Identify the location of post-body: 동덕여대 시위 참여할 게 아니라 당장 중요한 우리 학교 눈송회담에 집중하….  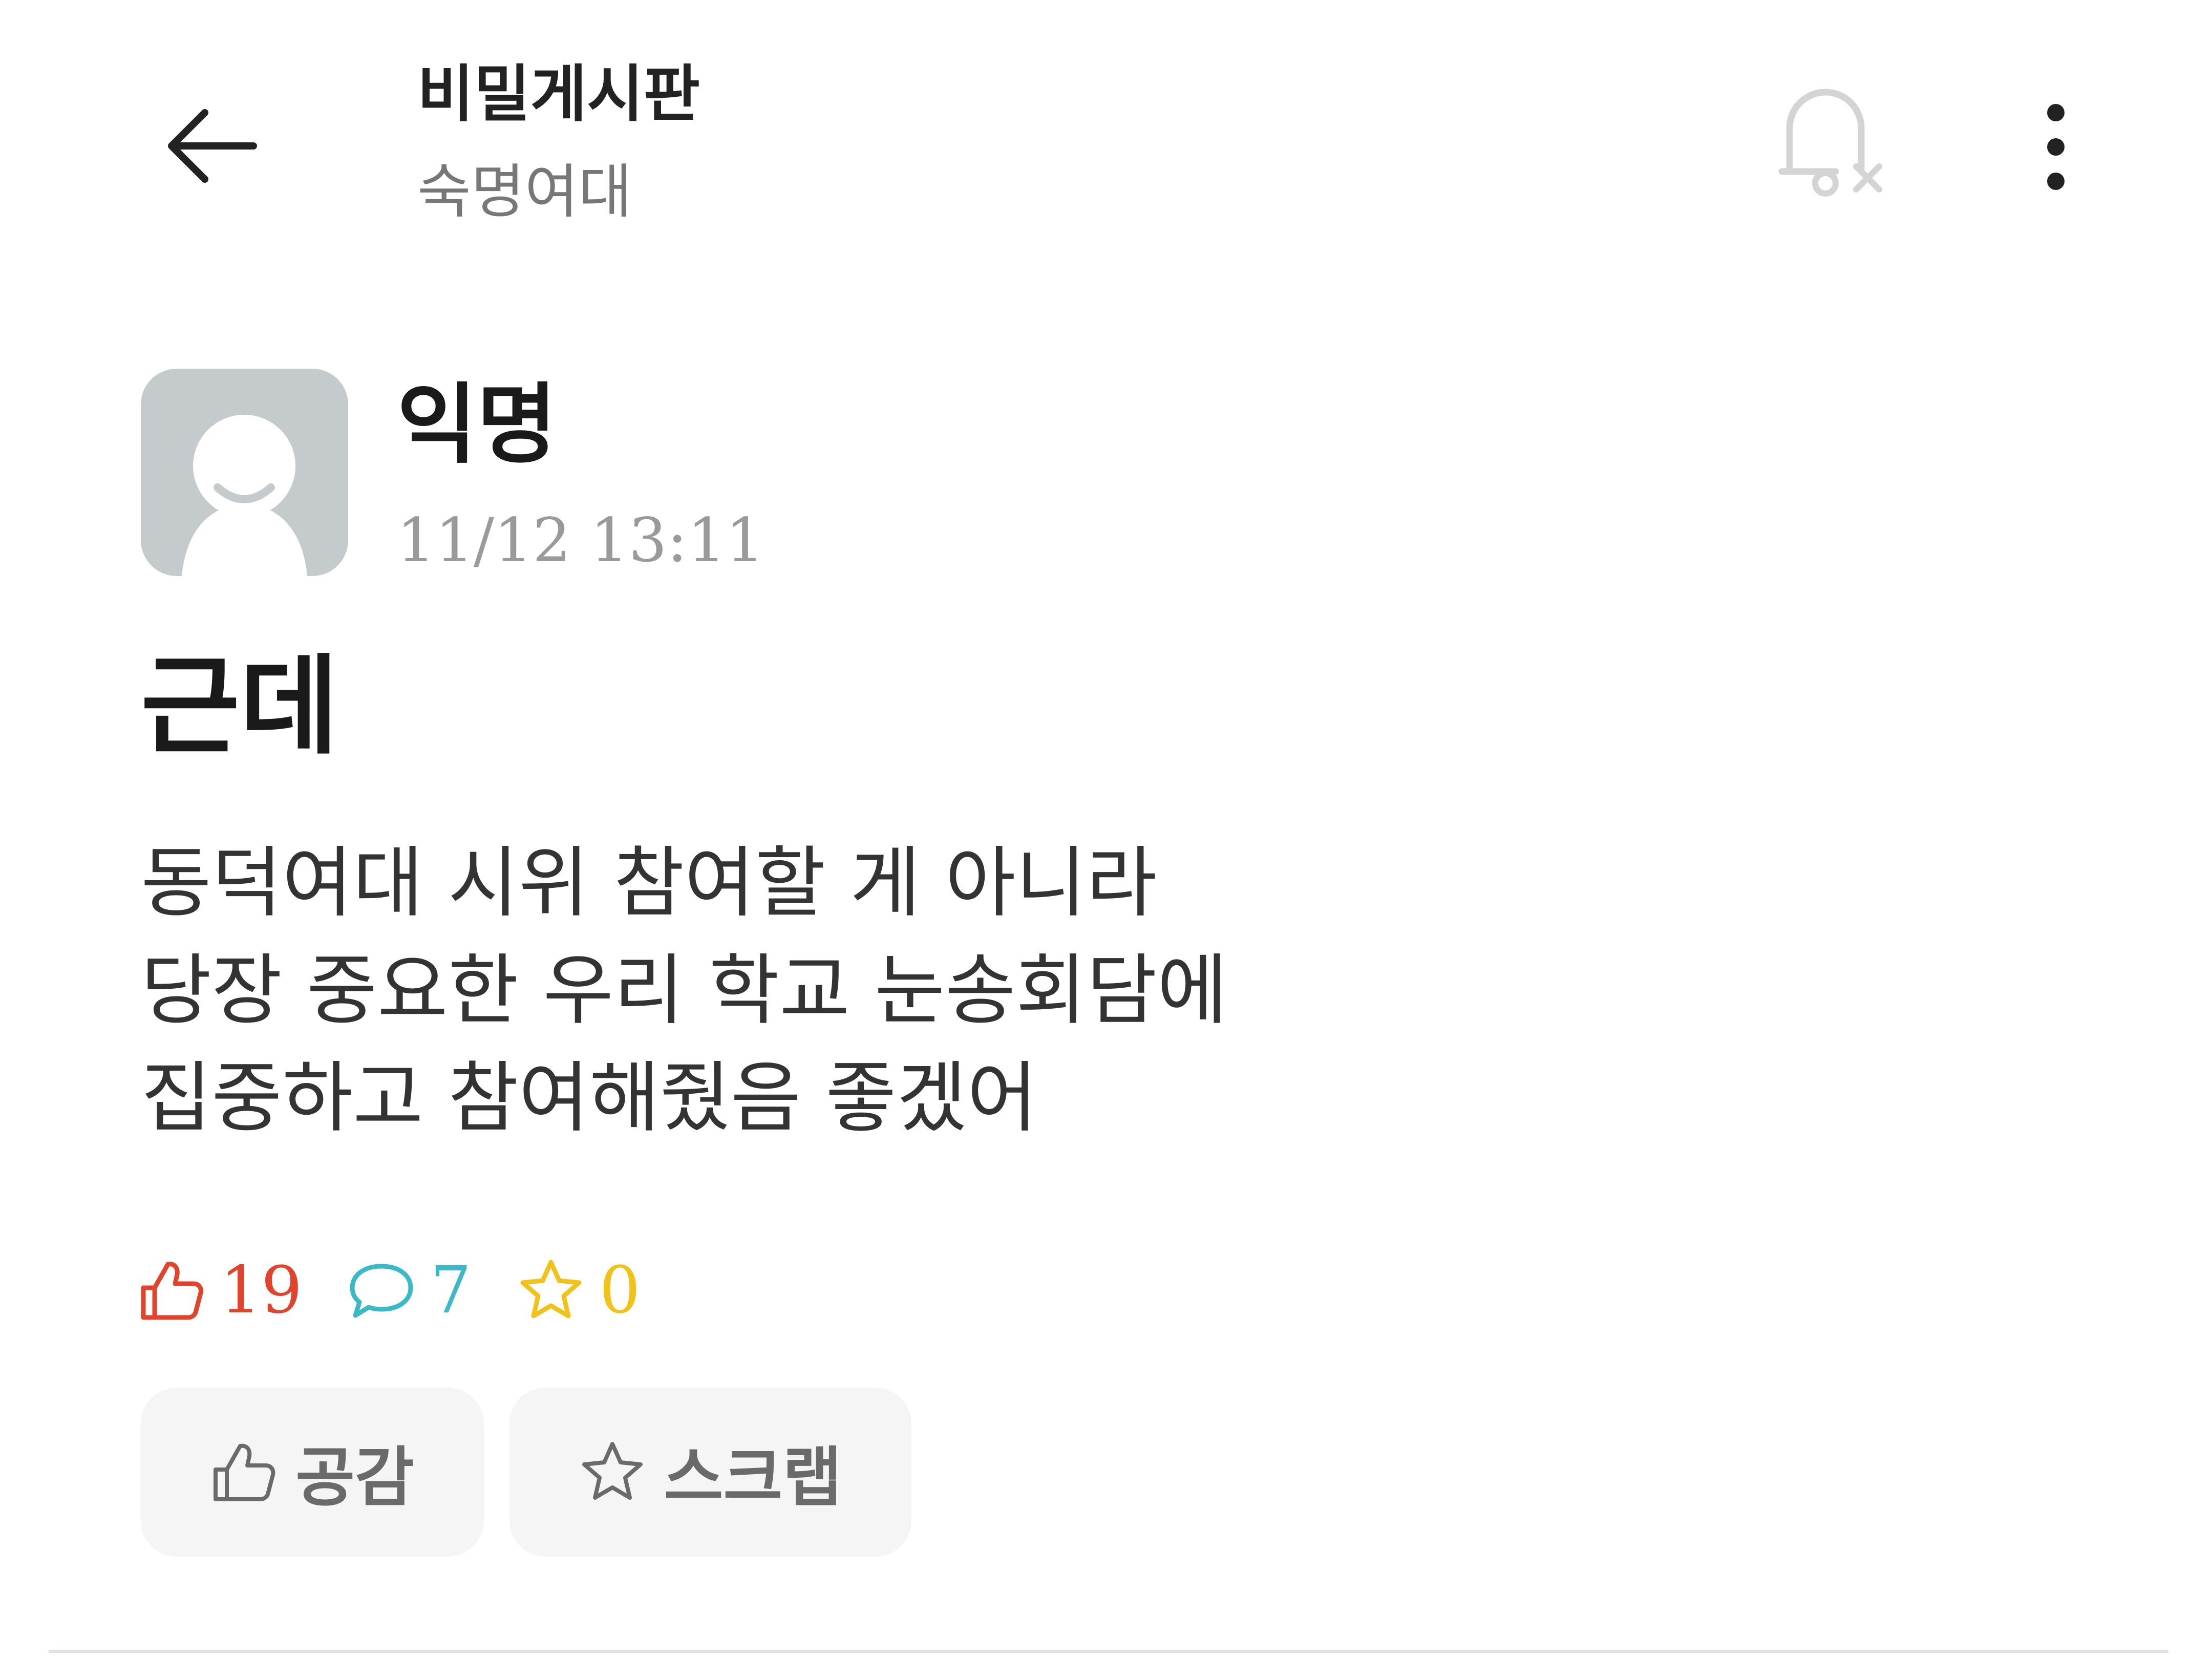
(909, 991).